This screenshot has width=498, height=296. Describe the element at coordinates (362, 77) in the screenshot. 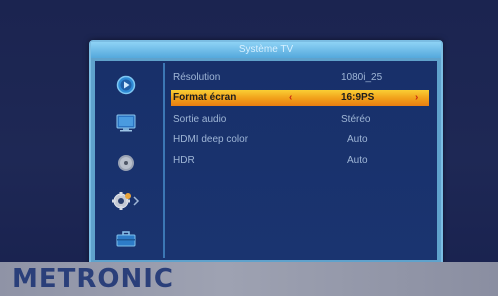

I see `menu-item-value: 1080i_25` at that location.